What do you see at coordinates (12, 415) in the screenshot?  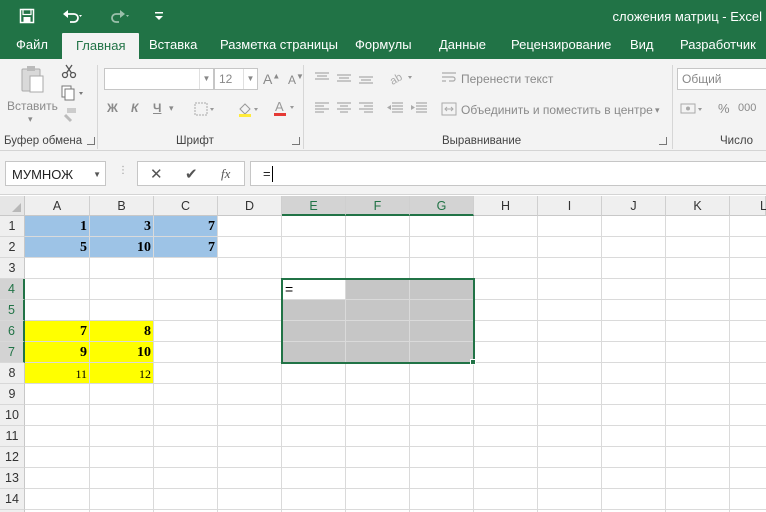 I see `row-header: 10` at bounding box center [12, 415].